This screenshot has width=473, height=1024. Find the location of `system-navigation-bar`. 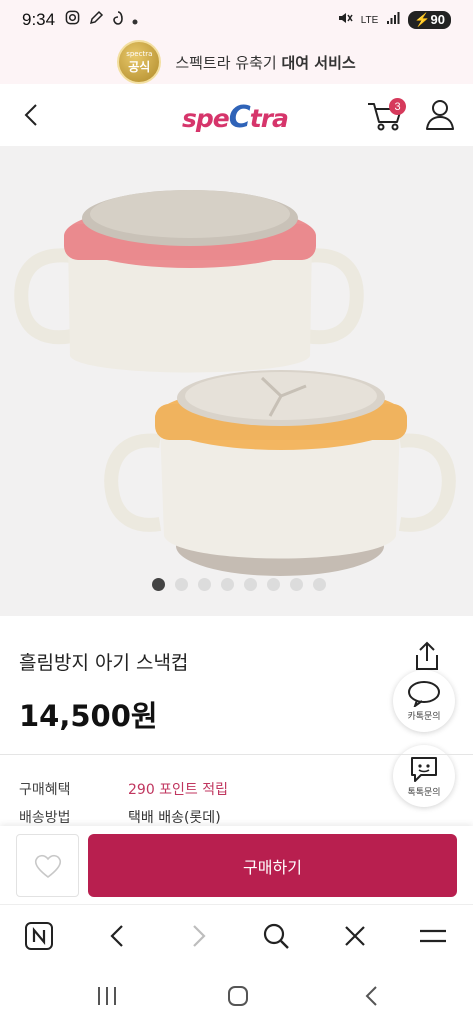

system-navigation-bar is located at coordinates (236, 995).